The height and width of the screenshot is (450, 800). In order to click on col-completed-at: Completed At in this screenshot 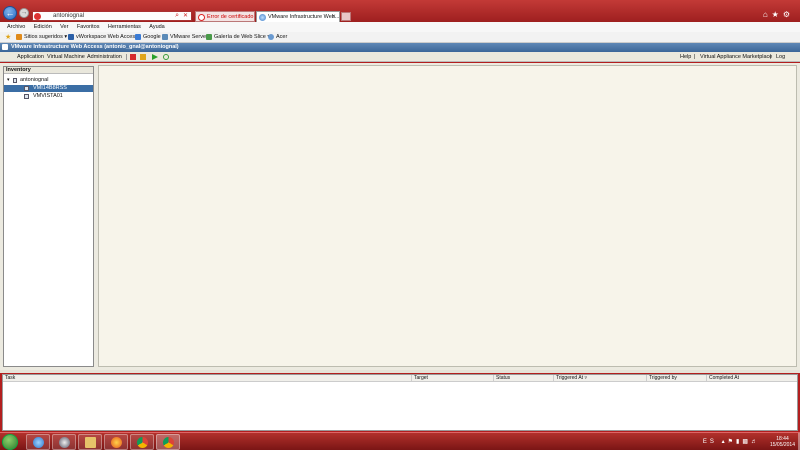, I will do `click(751, 378)`.